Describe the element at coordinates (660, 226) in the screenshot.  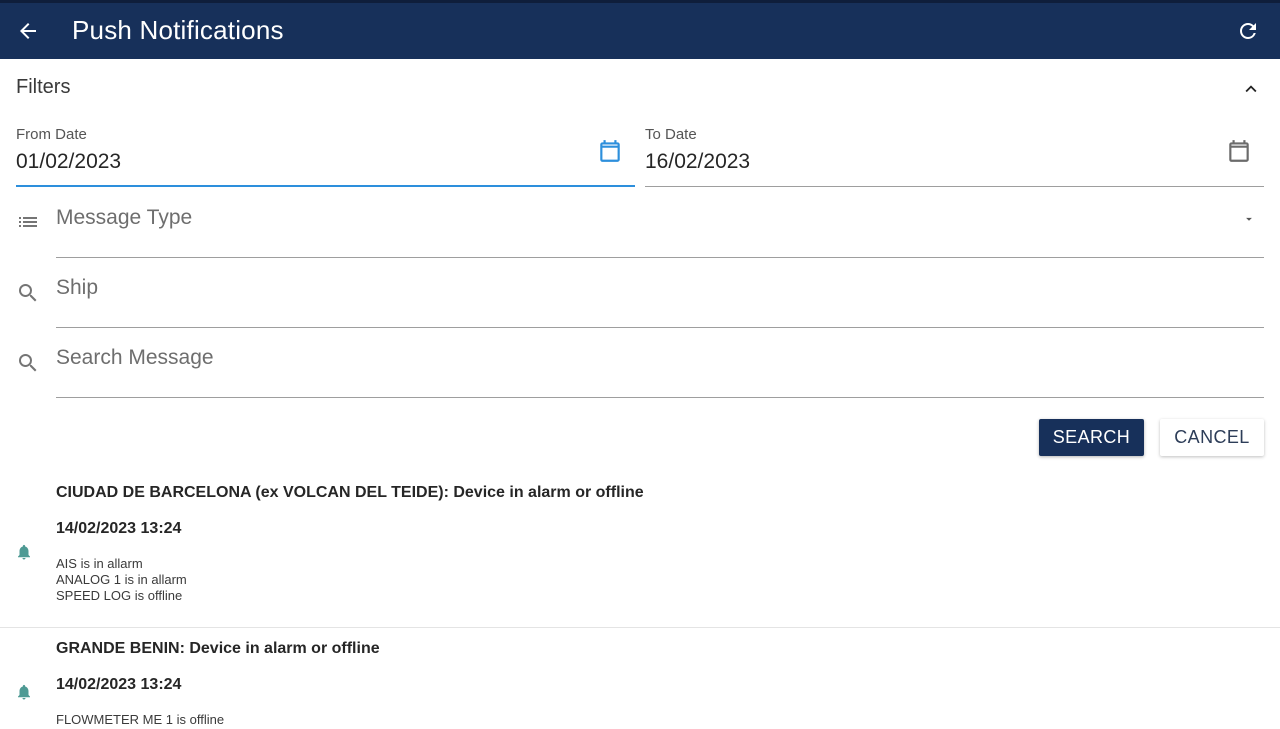
I see `message-type-select: Message Type` at that location.